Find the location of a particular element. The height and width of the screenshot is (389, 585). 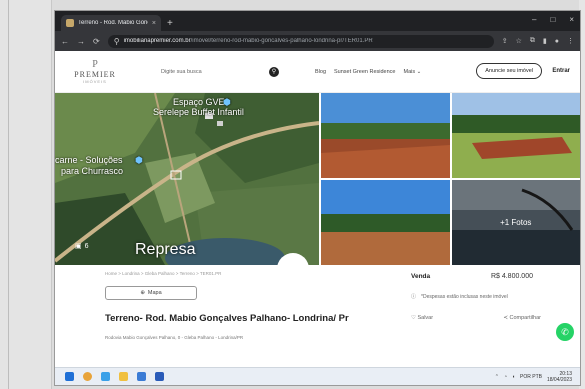

site-info-icon: ⚲ is located at coordinates (117, 41).